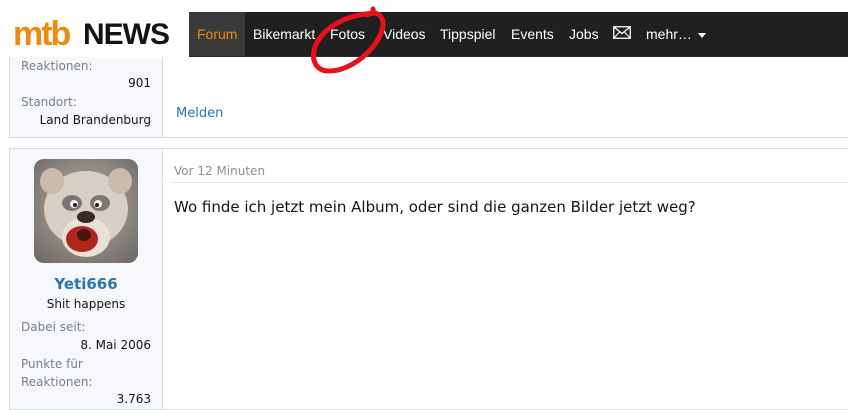 This screenshot has width=848, height=410. What do you see at coordinates (404, 34) in the screenshot?
I see `nav-videos: Videos` at bounding box center [404, 34].